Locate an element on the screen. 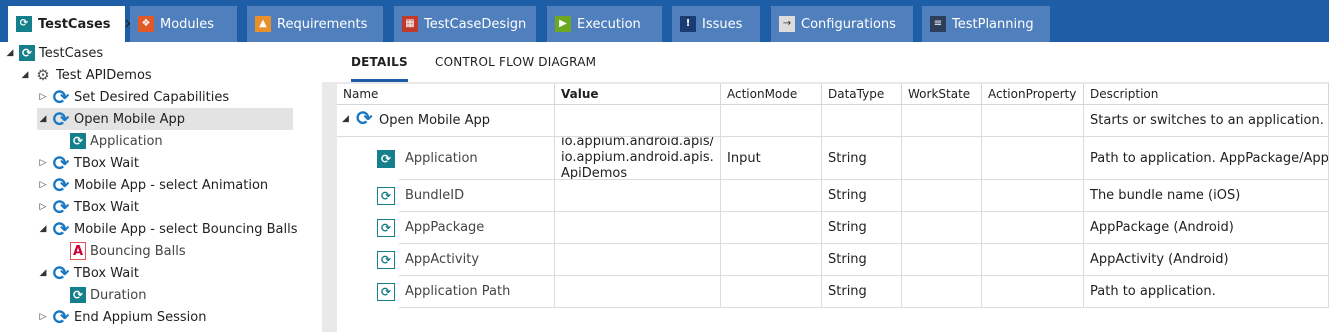 The image size is (1329, 332). tree-item-open-mobile-app: ◢ ⟳ Open Mobile App is located at coordinates (165, 119).